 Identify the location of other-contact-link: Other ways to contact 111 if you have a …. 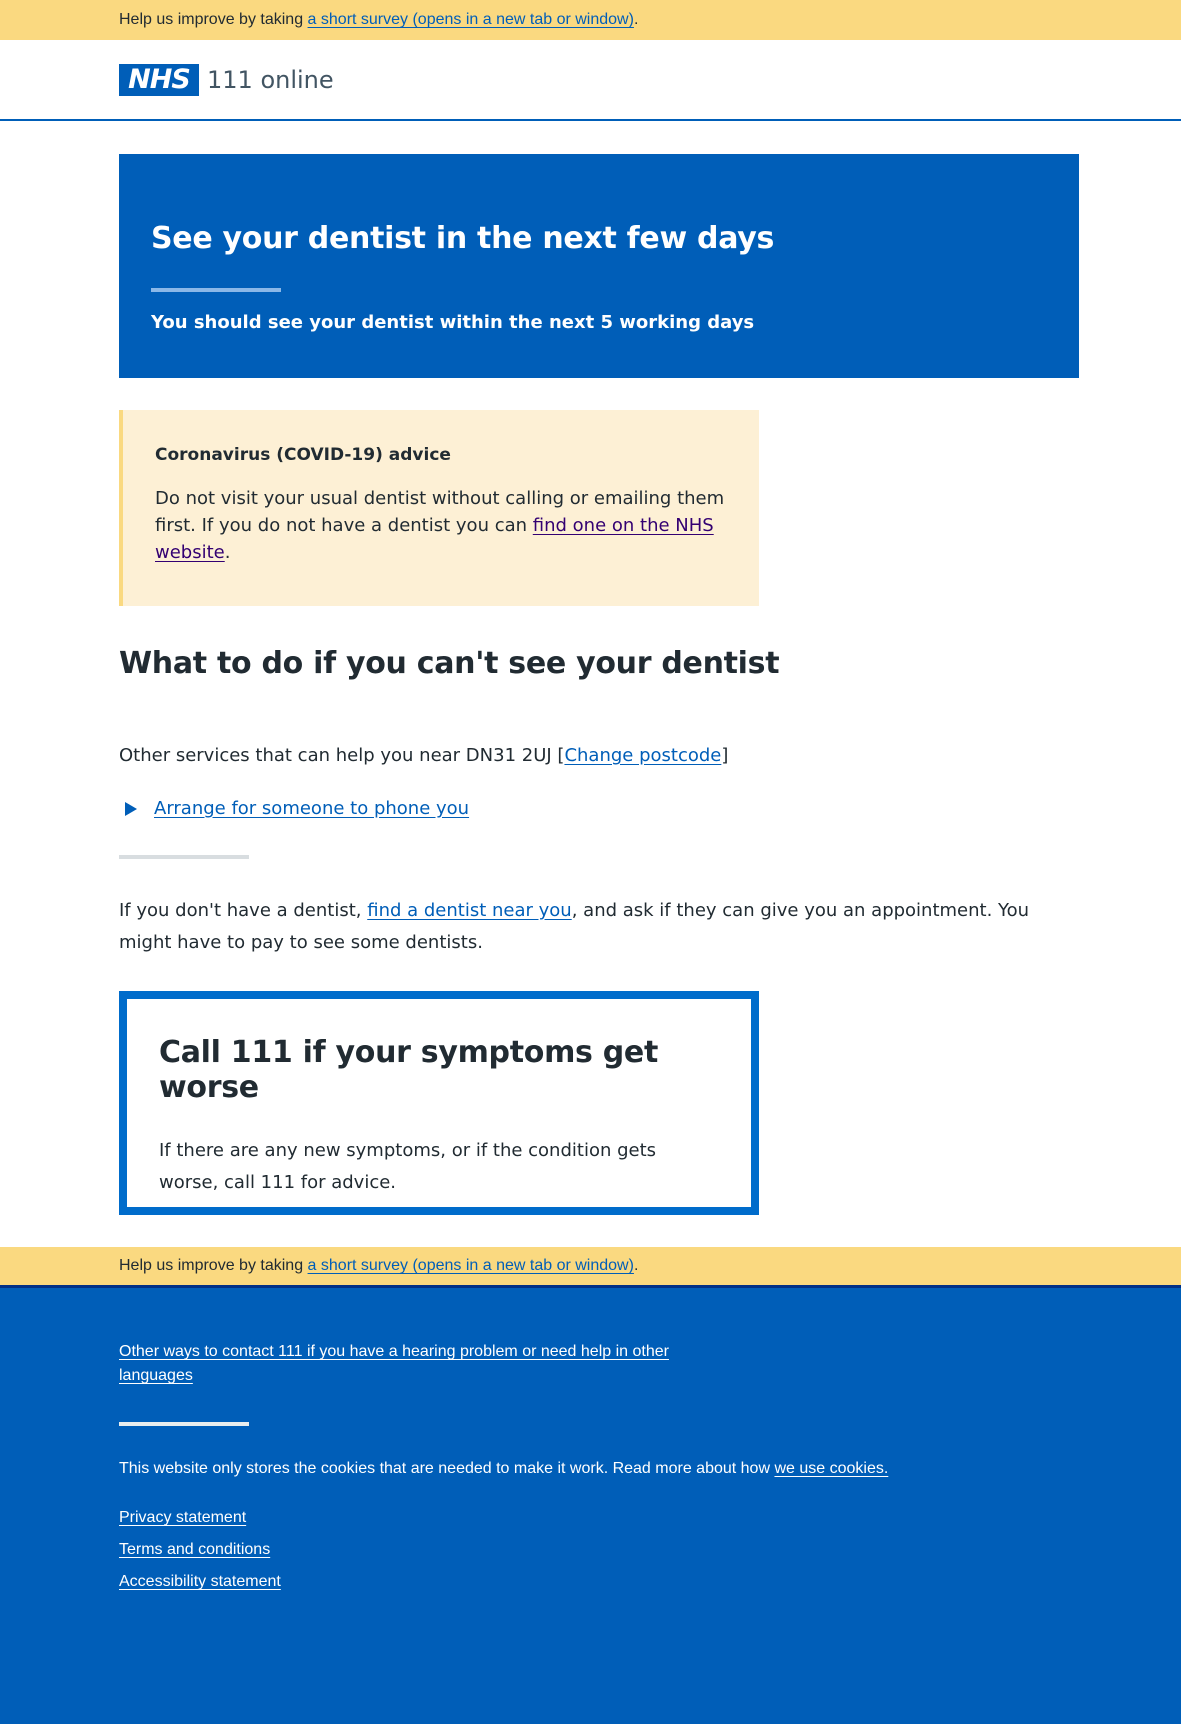
(419, 1364).